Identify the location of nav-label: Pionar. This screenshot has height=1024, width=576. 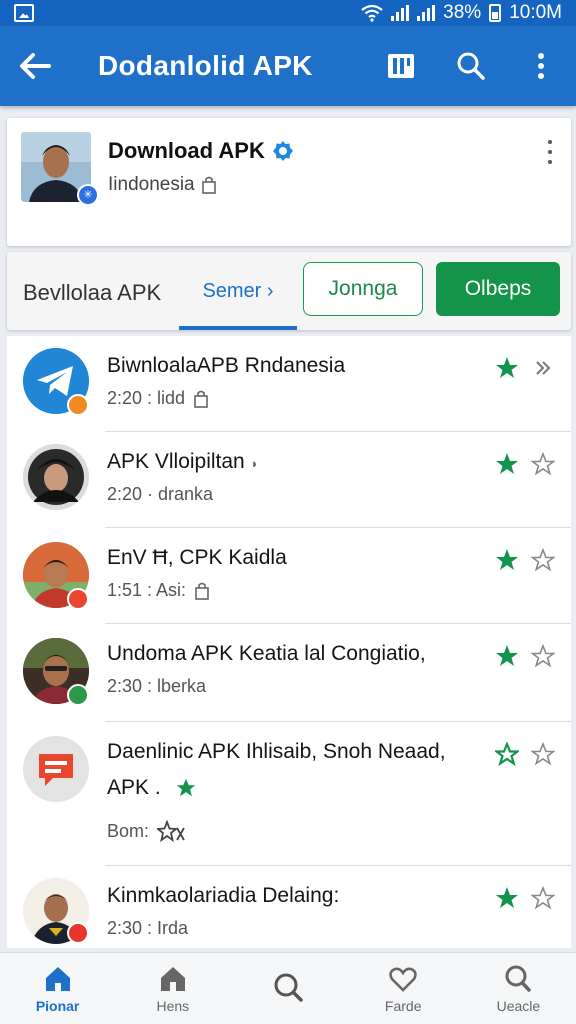
(57, 1005).